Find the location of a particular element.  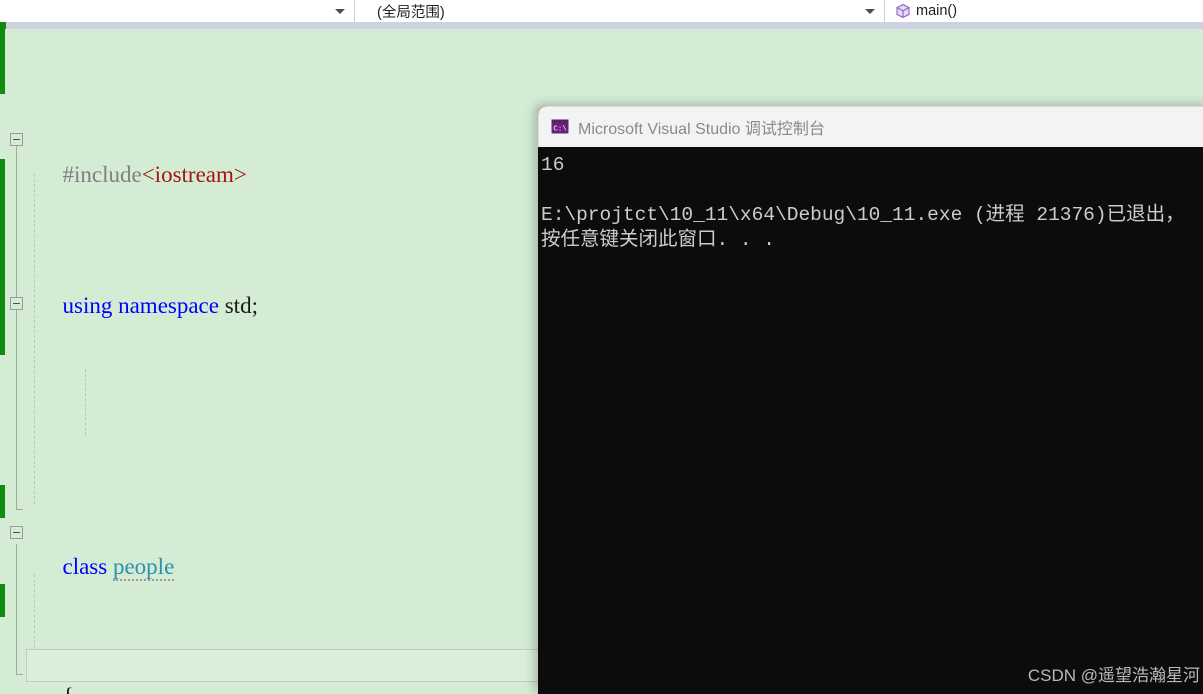

console-output-line: 16 is located at coordinates (553, 165).